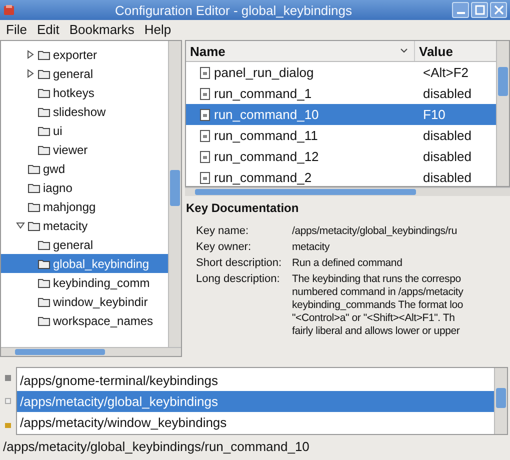 The image size is (510, 460). Describe the element at coordinates (378, 292) in the screenshot. I see `field-value: numbered command in /apps/metacity` at that location.